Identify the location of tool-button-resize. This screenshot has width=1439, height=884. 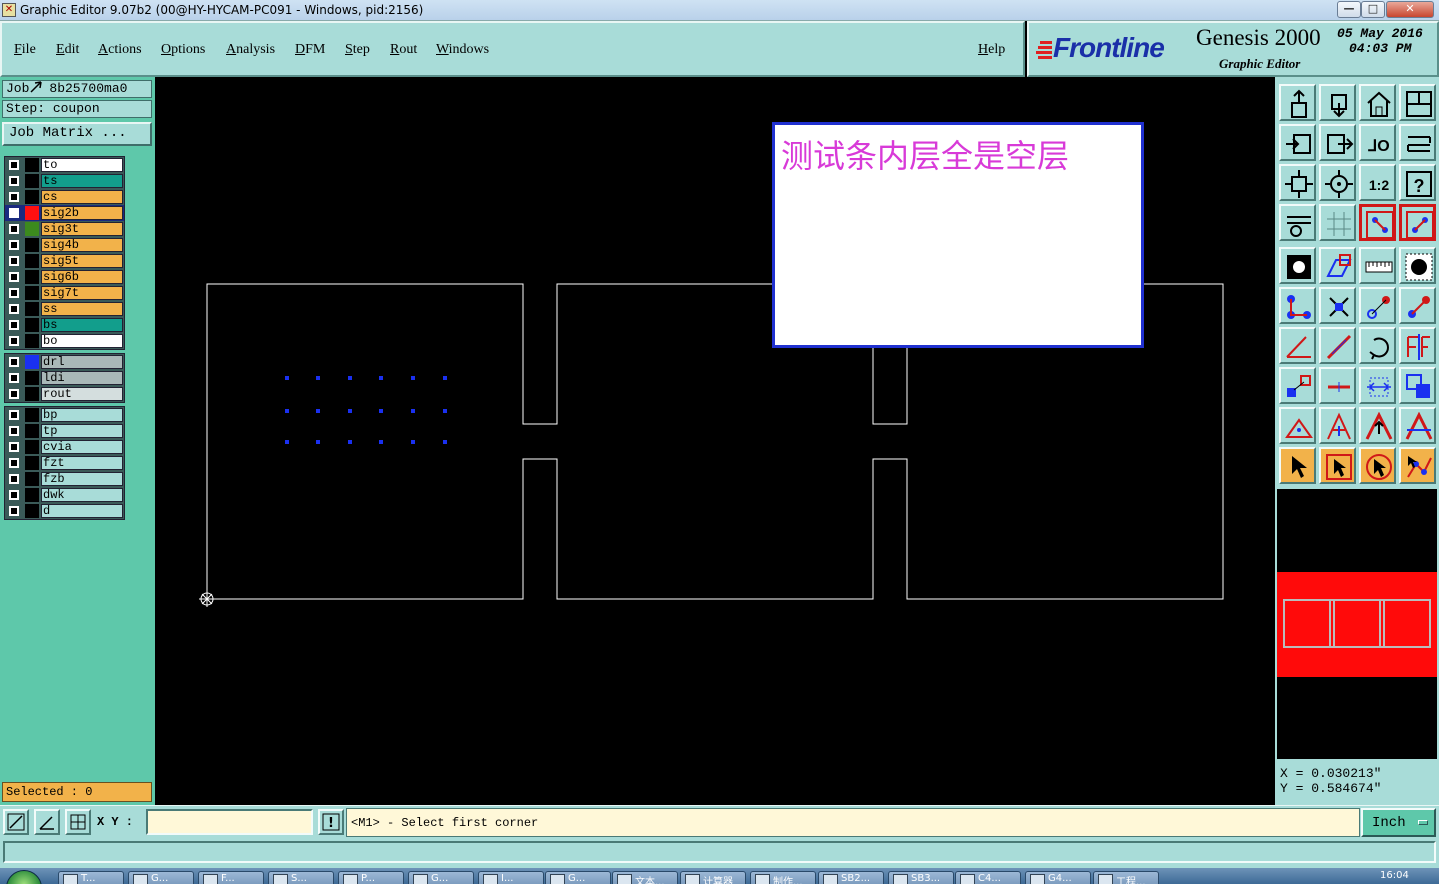
(1377, 385).